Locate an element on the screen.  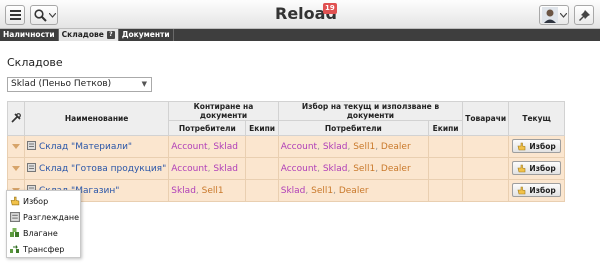
col-name-header: Наименование is located at coordinates (96, 118).